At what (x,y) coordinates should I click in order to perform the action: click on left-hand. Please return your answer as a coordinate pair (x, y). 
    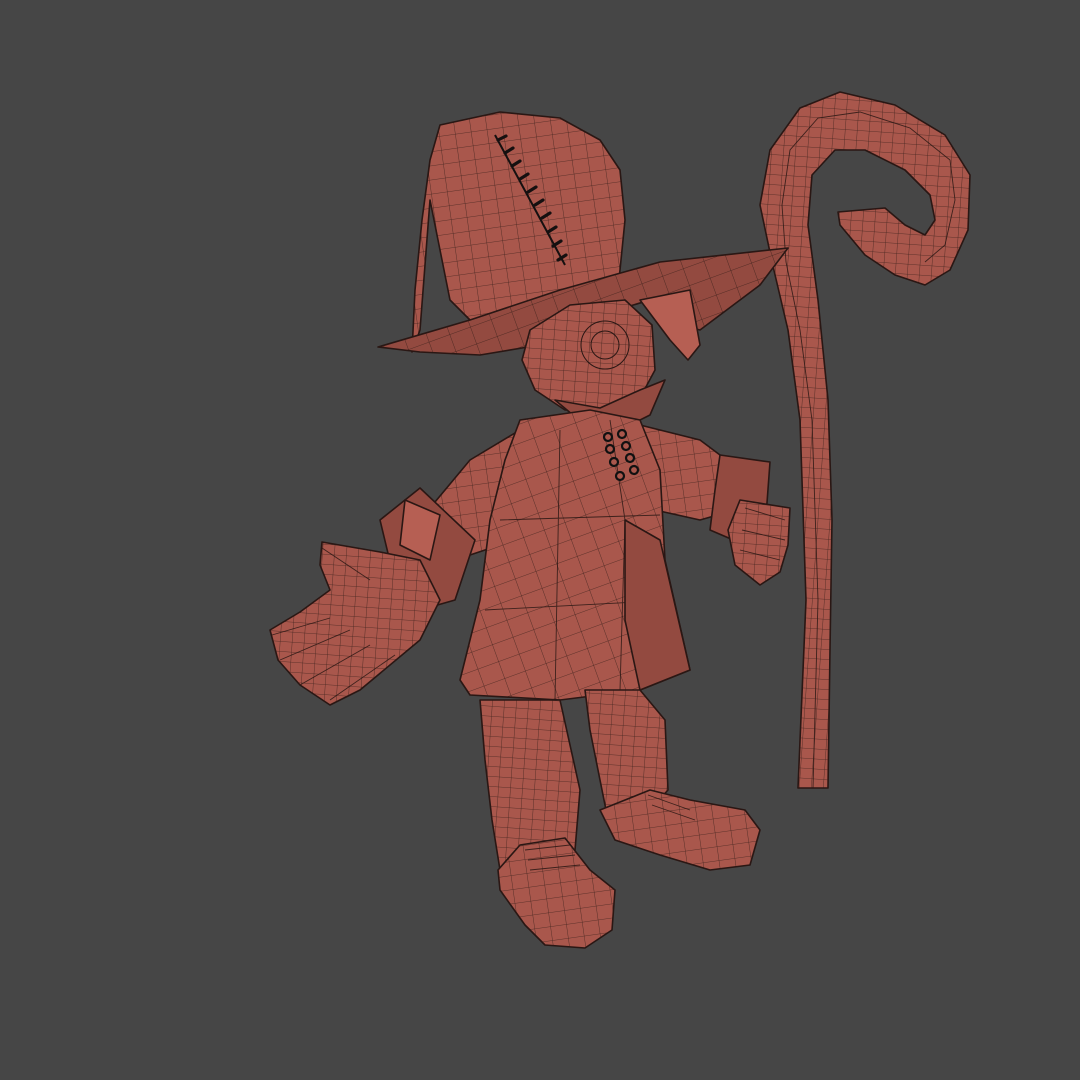
    Looking at the image, I should click on (355, 623).